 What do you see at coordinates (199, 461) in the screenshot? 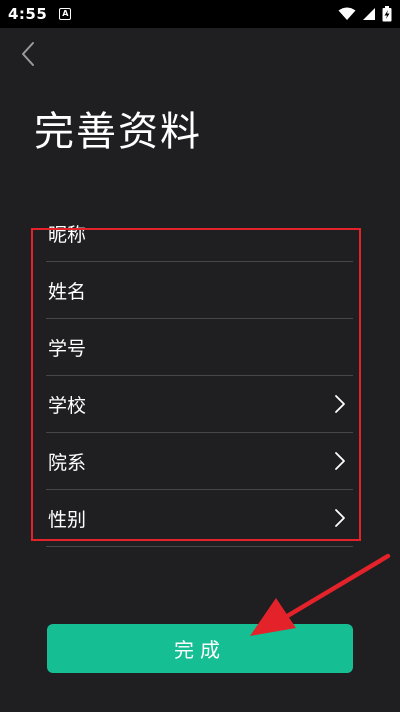
I see `form-row-department: 院系` at bounding box center [199, 461].